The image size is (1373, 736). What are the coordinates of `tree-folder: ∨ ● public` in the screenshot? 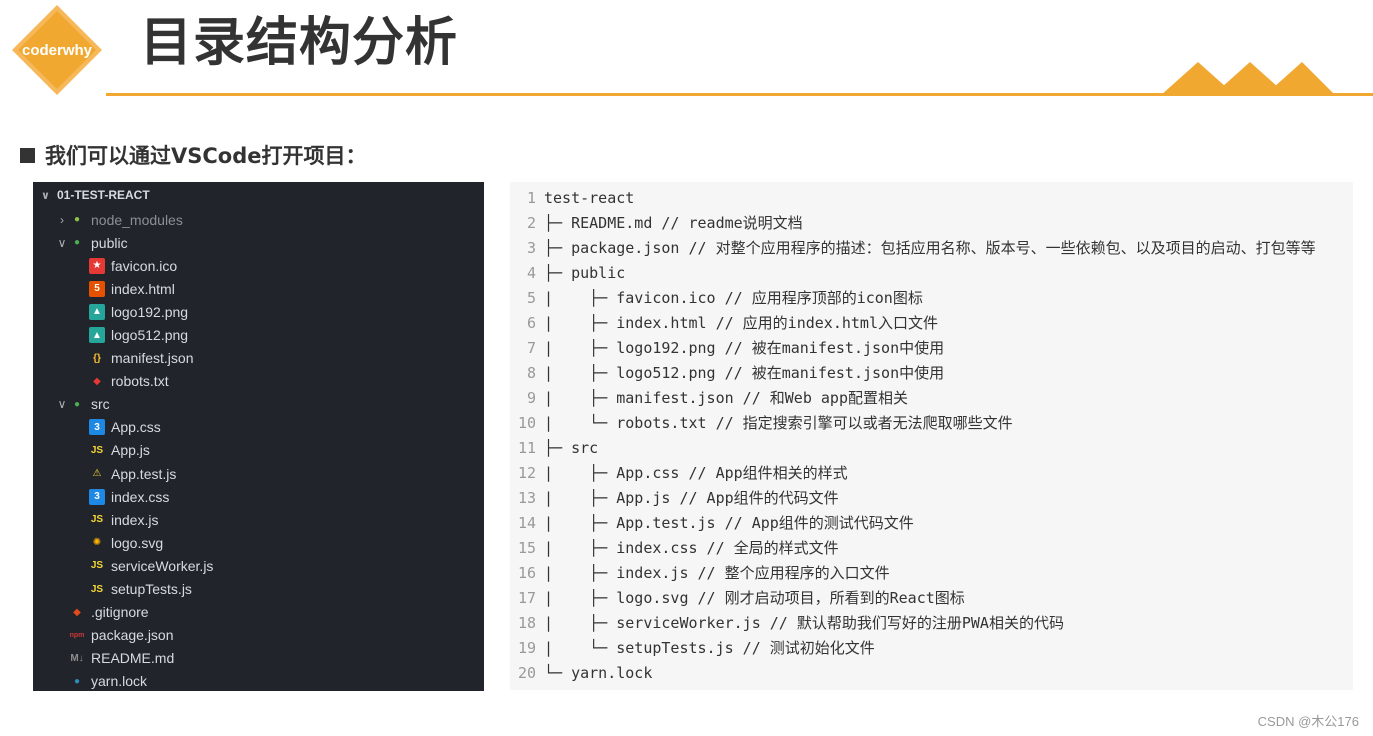 It's located at (258, 242).